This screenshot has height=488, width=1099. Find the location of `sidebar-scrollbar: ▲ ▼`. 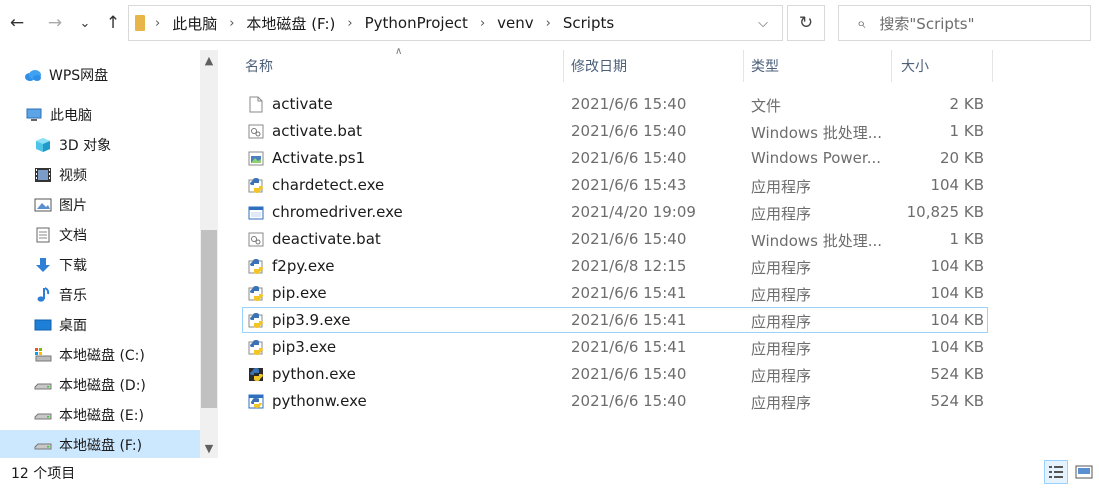

sidebar-scrollbar: ▲ ▼ is located at coordinates (209, 254).